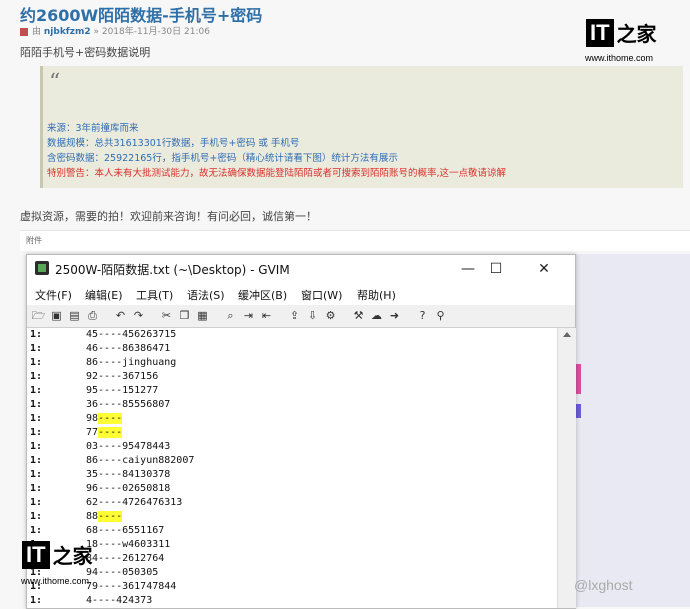 Image resolution: width=690 pixels, height=609 pixels. Describe the element at coordinates (496, 269) in the screenshot. I see `maximize-button: ☐` at that location.